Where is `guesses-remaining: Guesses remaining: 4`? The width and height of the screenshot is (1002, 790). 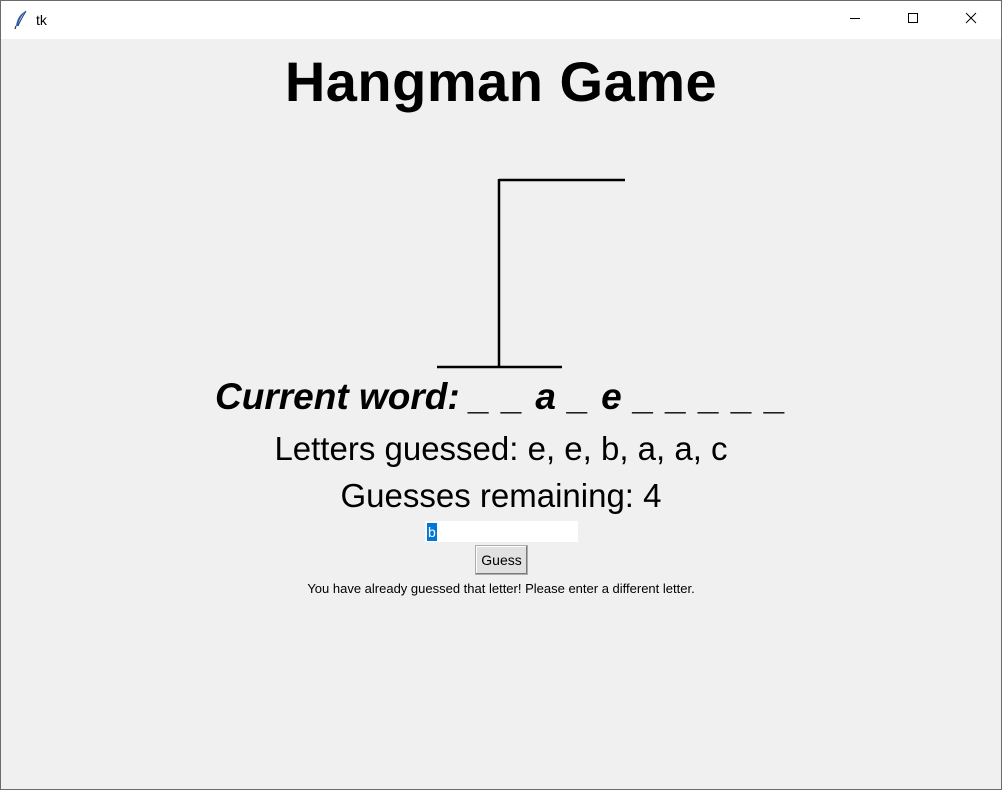 guesses-remaining: Guesses remaining: 4 is located at coordinates (501, 495).